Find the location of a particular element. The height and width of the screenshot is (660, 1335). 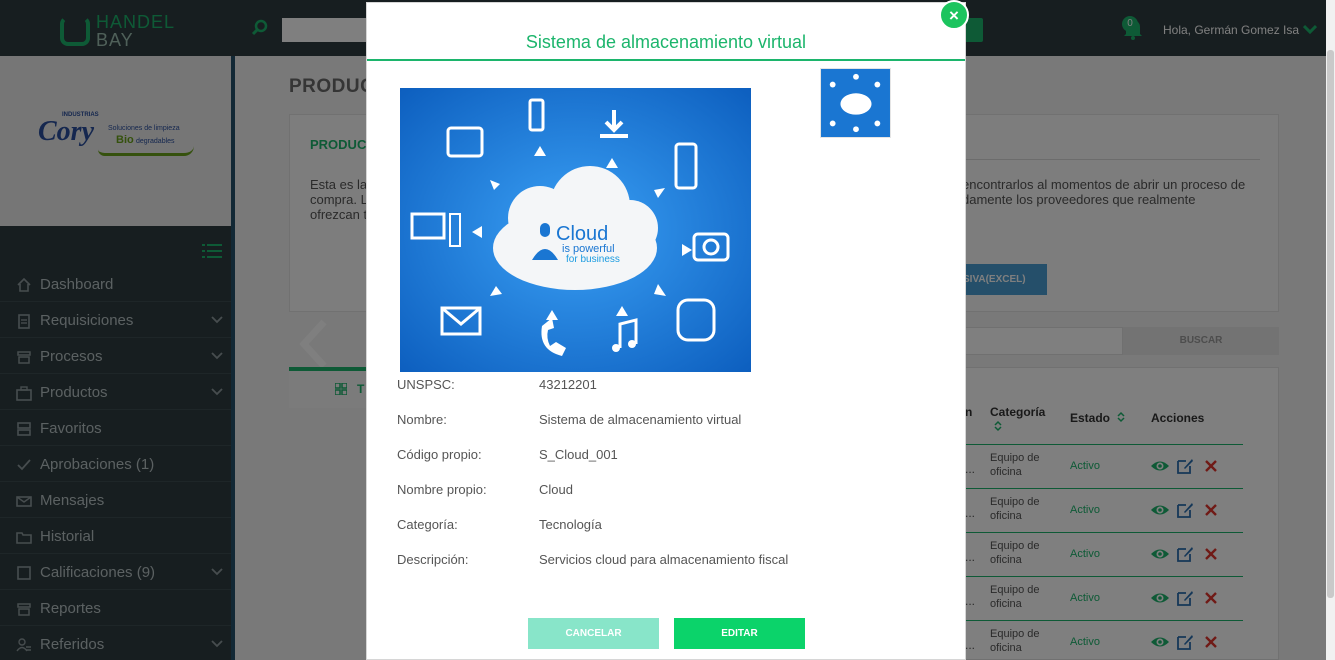

field-label: Código propio: is located at coordinates (439, 454).